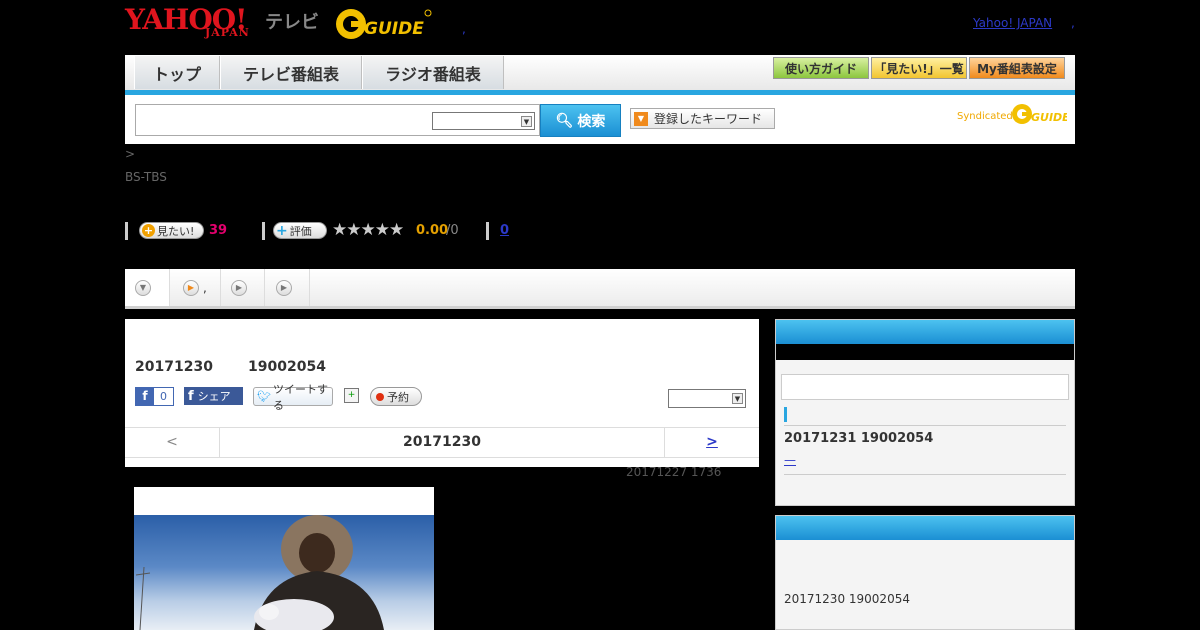 This screenshot has width=1200, height=630. Describe the element at coordinates (433, 72) in the screenshot. I see `tab-radio-guide: ラジオ番組表` at that location.